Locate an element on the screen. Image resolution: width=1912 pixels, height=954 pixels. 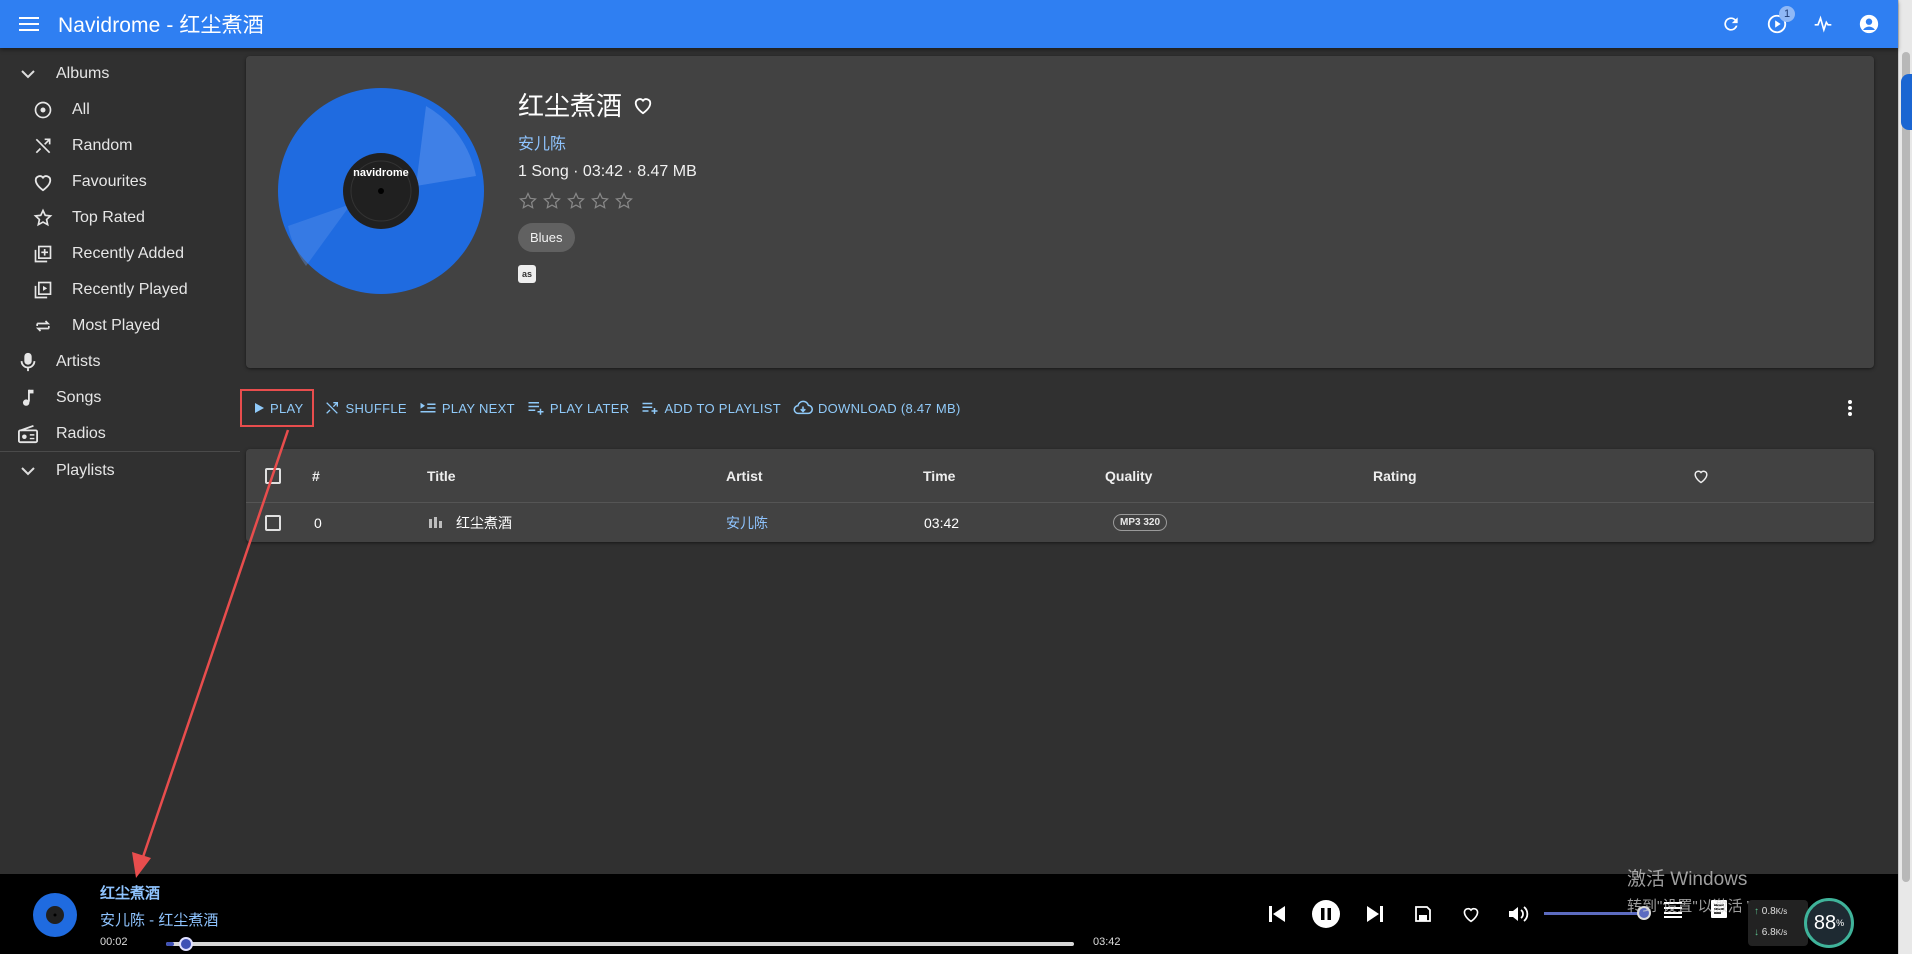
sidebar-item-favourites: Favourites is located at coordinates (120, 182).